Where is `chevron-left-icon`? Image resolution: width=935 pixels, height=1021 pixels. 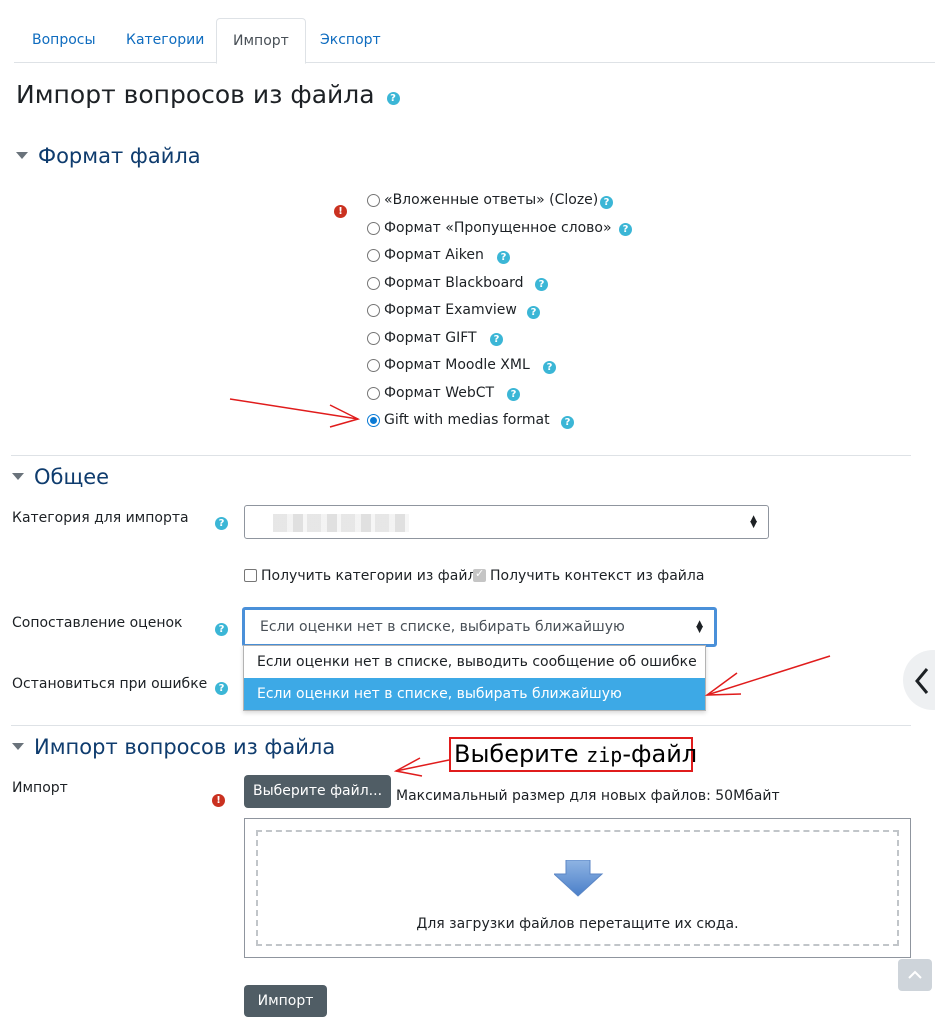 chevron-left-icon is located at coordinates (922, 681).